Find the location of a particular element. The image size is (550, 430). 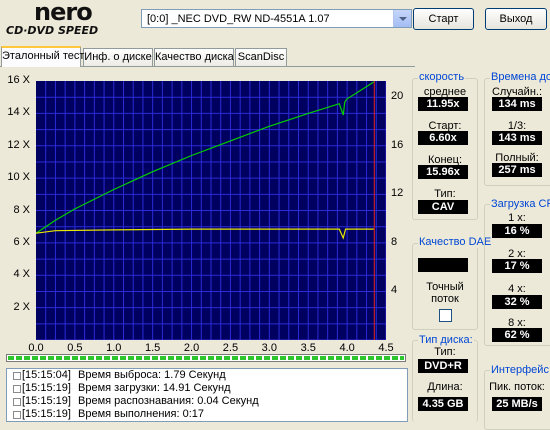

x-tick-label: 2.0 is located at coordinates (191, 348).